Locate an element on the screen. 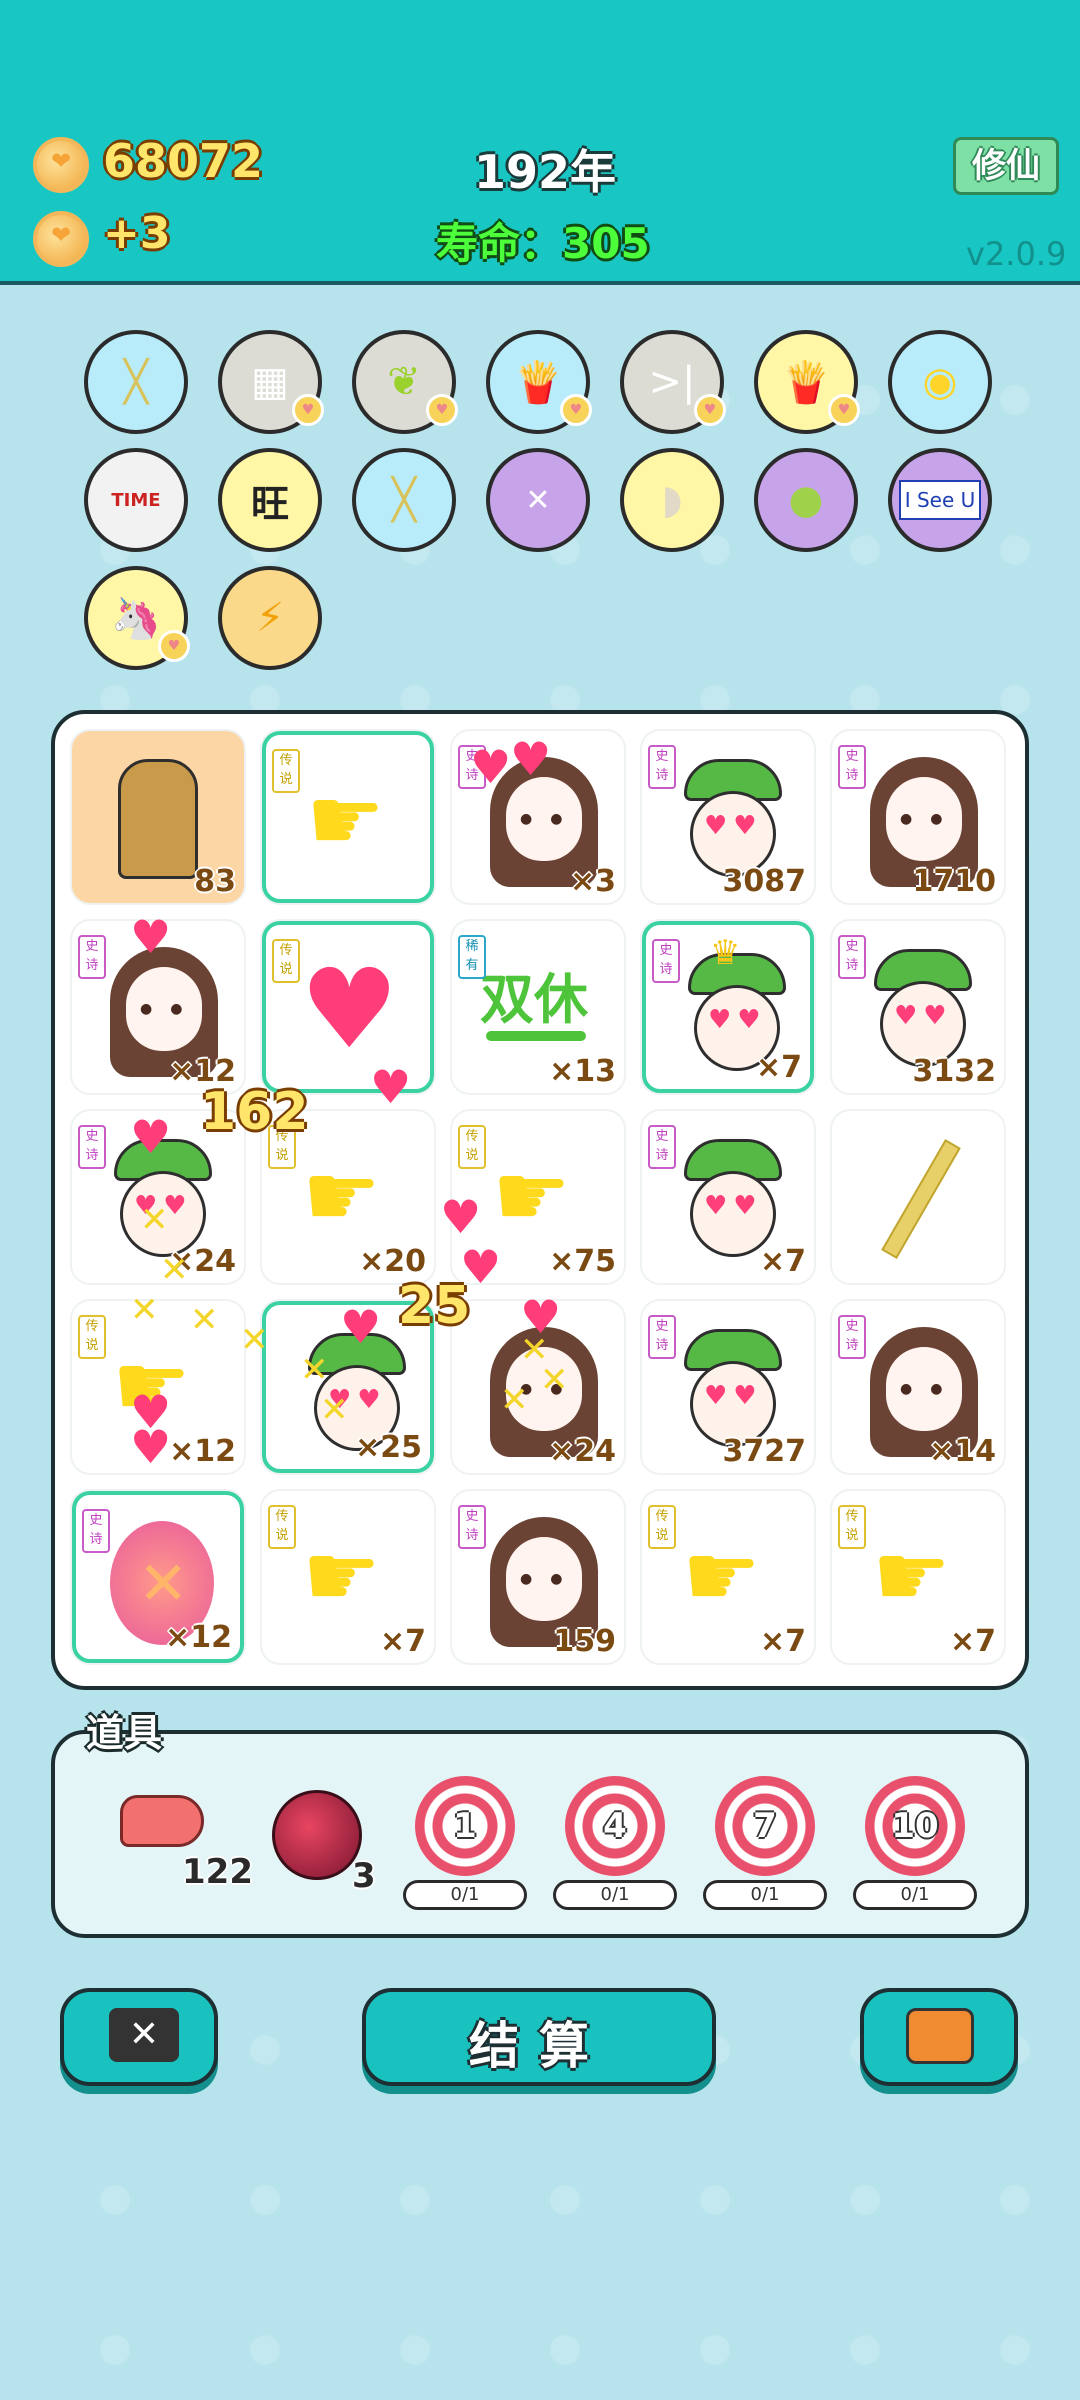  tile-count: 83 is located at coordinates (215, 881).